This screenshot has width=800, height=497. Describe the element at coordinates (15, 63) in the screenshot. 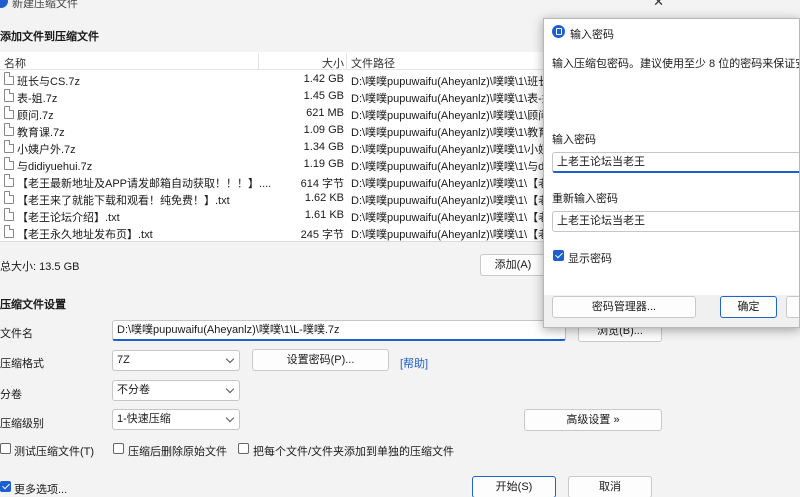

I see `column-name: 名称` at that location.